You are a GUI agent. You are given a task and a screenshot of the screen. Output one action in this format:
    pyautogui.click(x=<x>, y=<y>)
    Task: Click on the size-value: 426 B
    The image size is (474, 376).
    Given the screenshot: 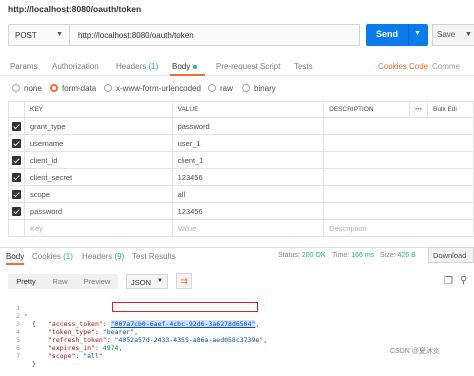 What is the action you would take?
    pyautogui.click(x=406, y=255)
    